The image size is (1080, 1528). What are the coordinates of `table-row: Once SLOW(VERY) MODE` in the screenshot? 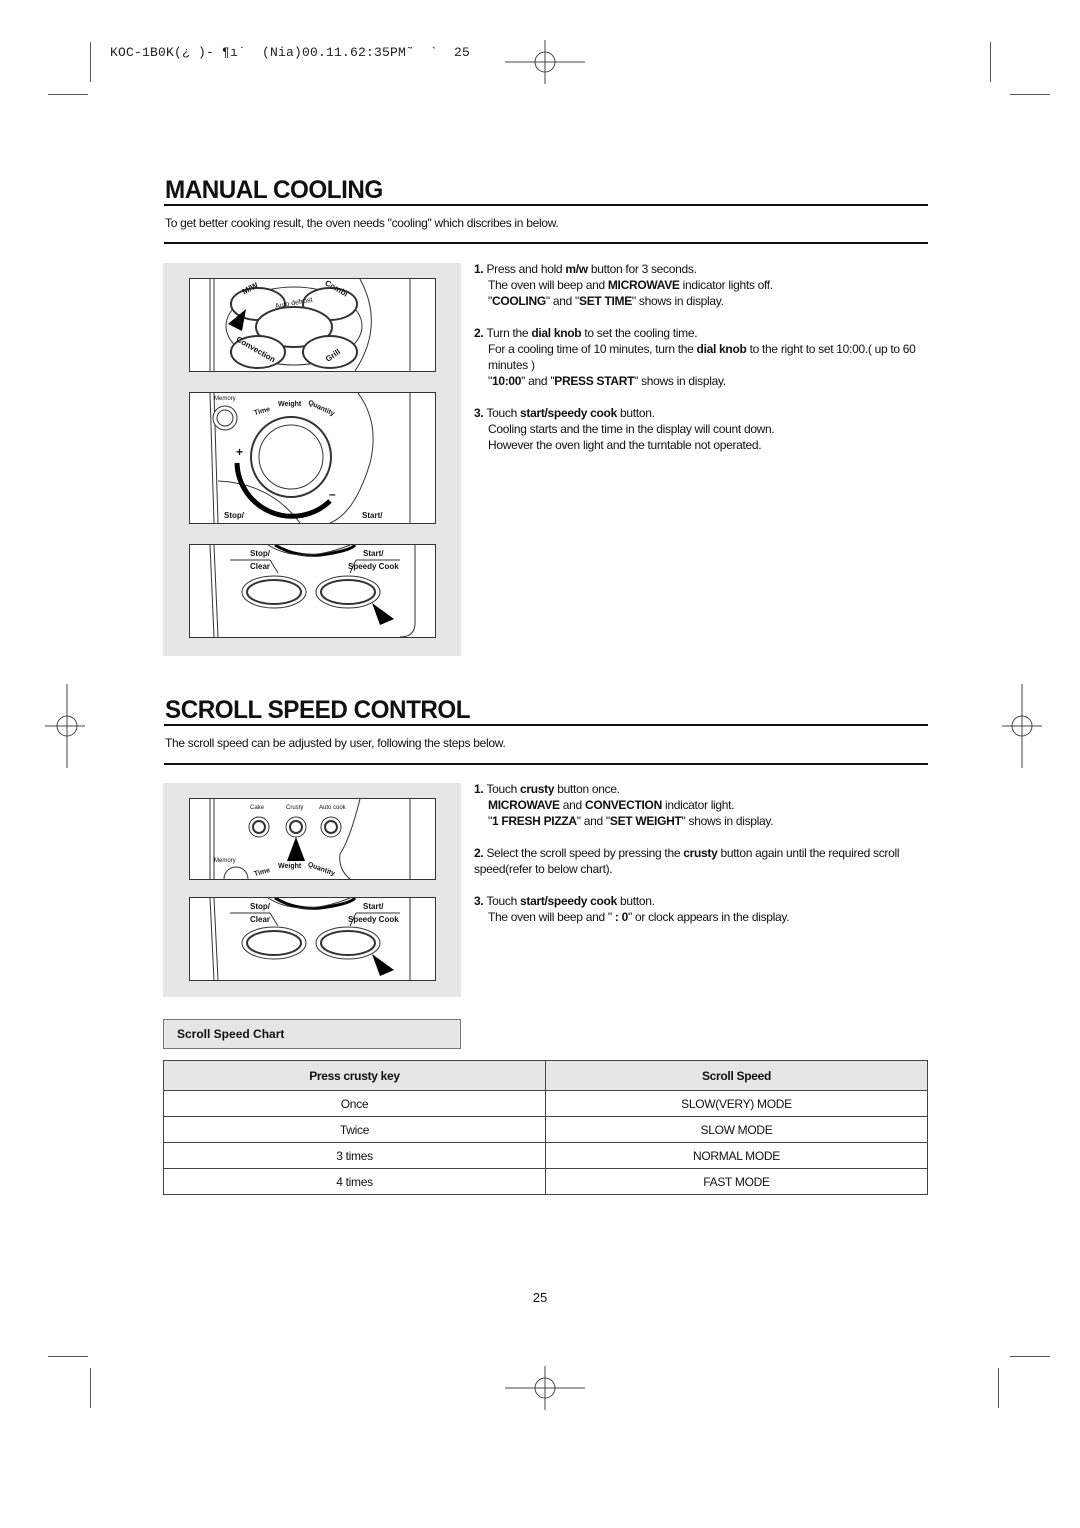 It's located at (545, 1103).